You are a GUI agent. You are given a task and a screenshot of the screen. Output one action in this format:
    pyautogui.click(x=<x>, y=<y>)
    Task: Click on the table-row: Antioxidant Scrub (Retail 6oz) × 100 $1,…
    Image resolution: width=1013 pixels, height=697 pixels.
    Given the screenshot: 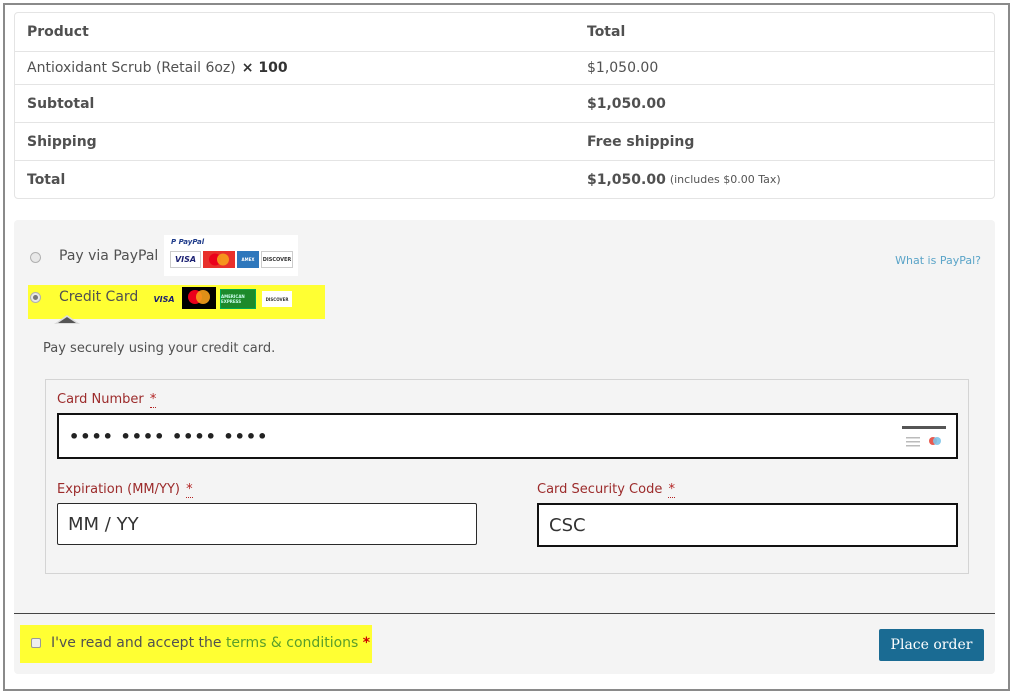 What is the action you would take?
    pyautogui.click(x=504, y=67)
    